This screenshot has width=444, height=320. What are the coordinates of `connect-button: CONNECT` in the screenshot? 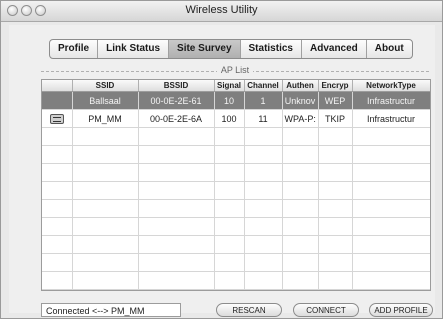 It's located at (326, 310).